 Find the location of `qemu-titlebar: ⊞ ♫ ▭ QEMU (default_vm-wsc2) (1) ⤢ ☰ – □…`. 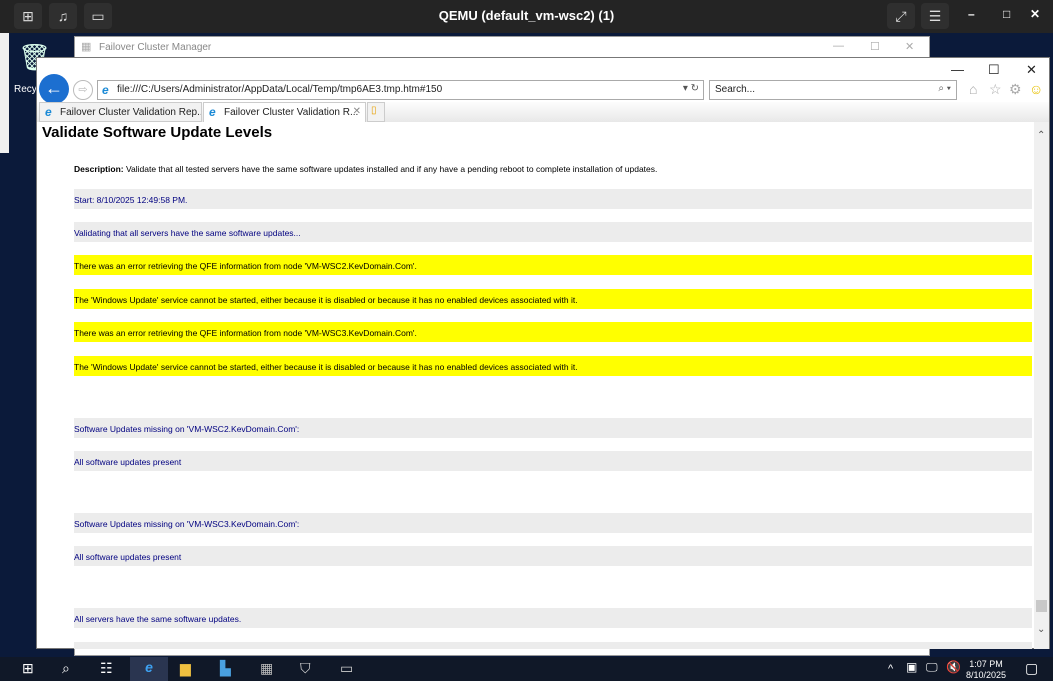

qemu-titlebar: ⊞ ♫ ▭ QEMU (default_vm-wsc2) (1) ⤢ ☰ – □… is located at coordinates (526, 16).